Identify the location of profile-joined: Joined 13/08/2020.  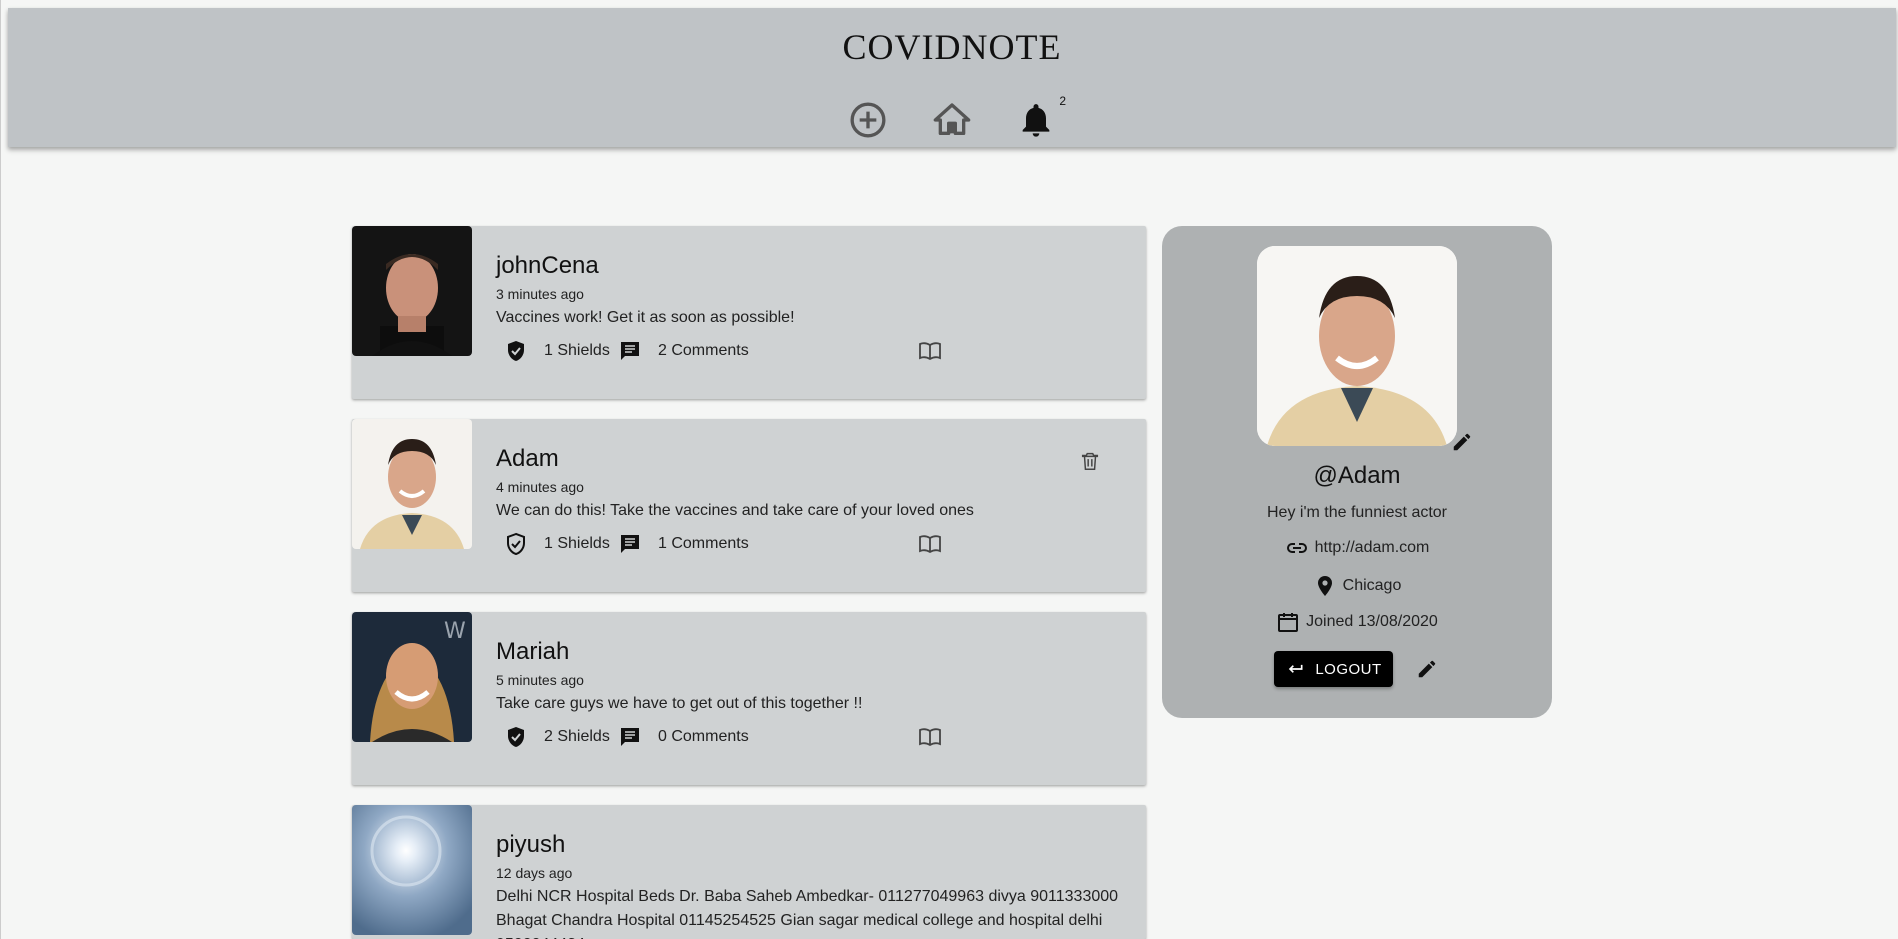
(1372, 621).